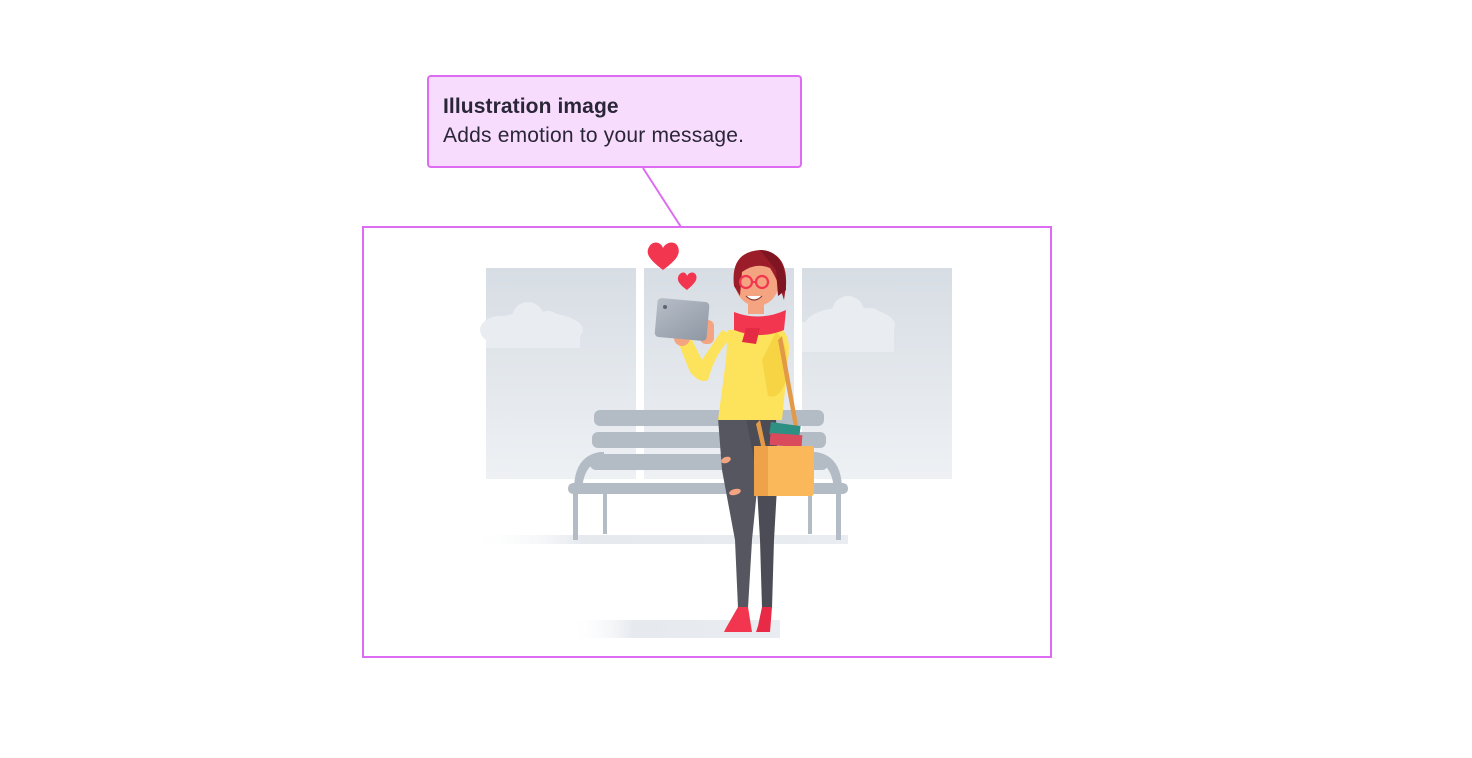  Describe the element at coordinates (658, 539) in the screenshot. I see `floor-shadow` at that location.